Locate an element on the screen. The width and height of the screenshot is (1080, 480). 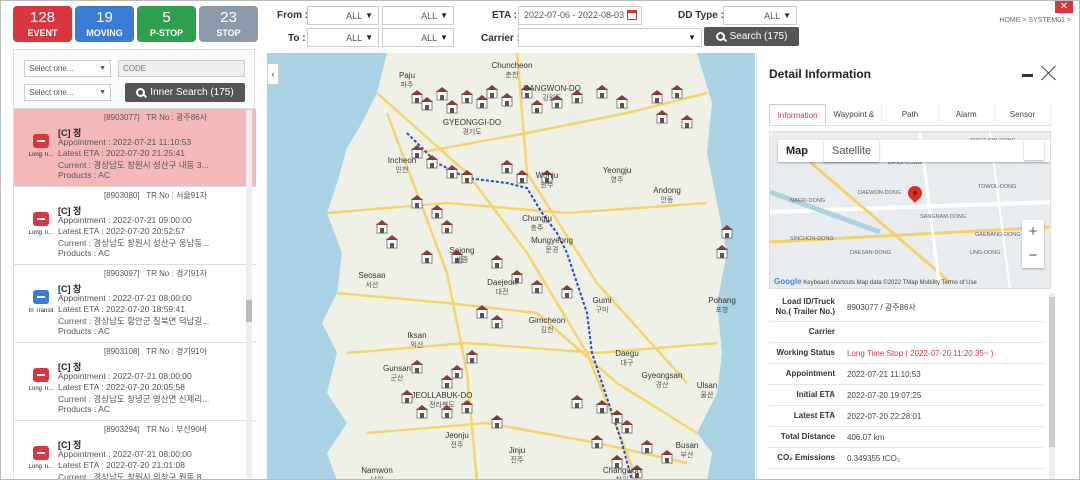
close-icon: ✕ is located at coordinates (1064, 7).